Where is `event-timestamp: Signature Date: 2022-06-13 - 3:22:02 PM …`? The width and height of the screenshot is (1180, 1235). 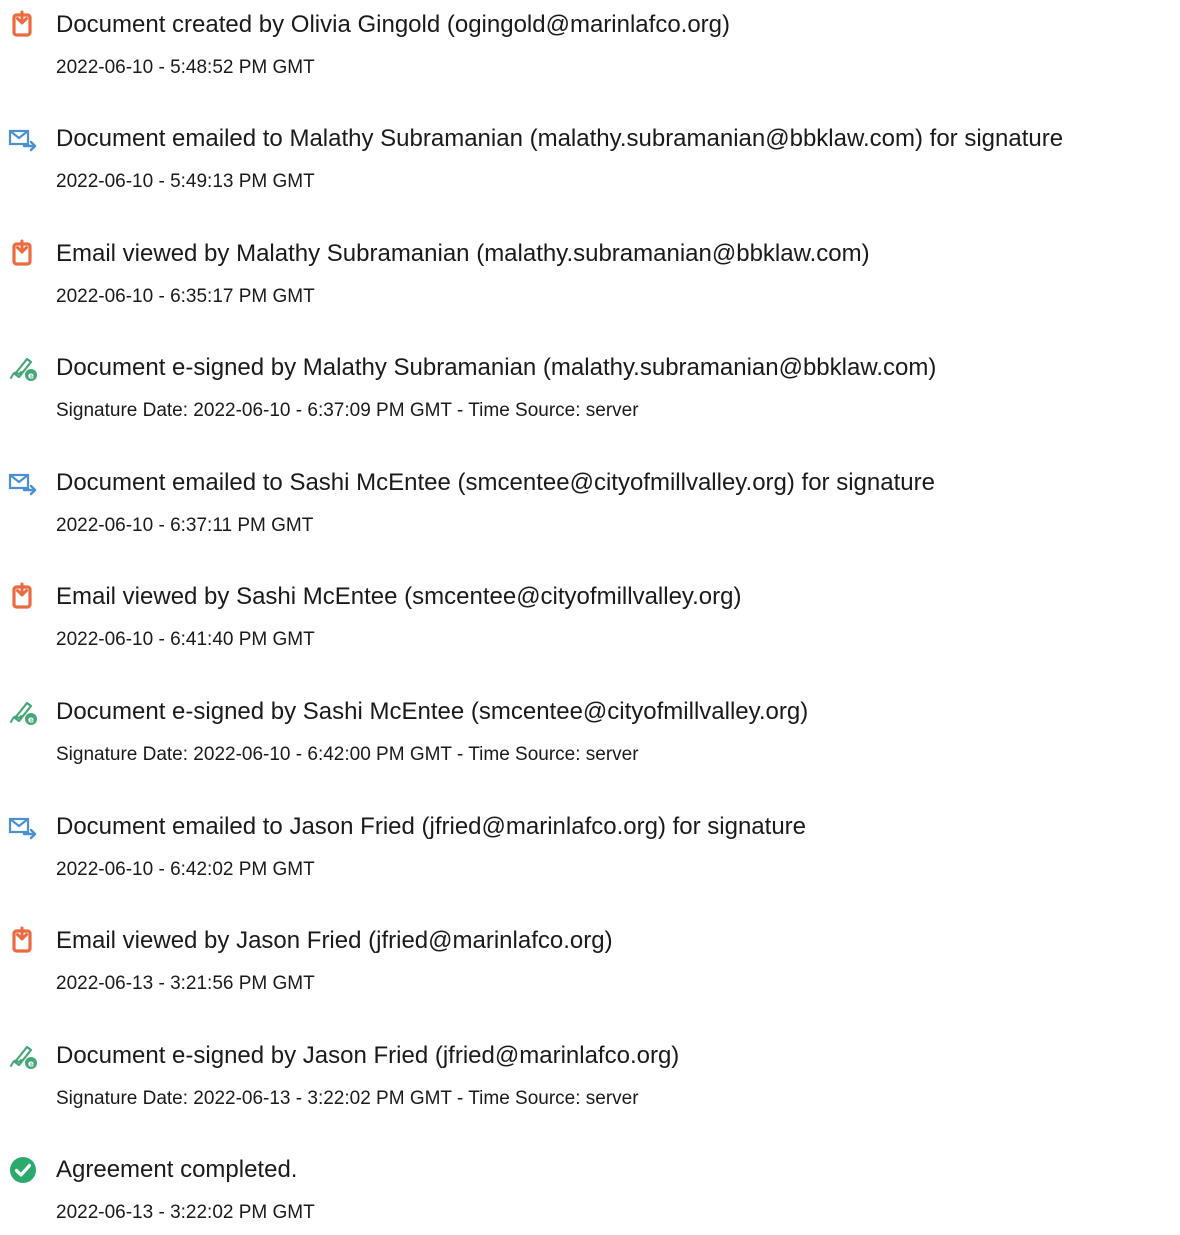
event-timestamp: Signature Date: 2022-06-13 - 3:22:02 PM … is located at coordinates (347, 1098).